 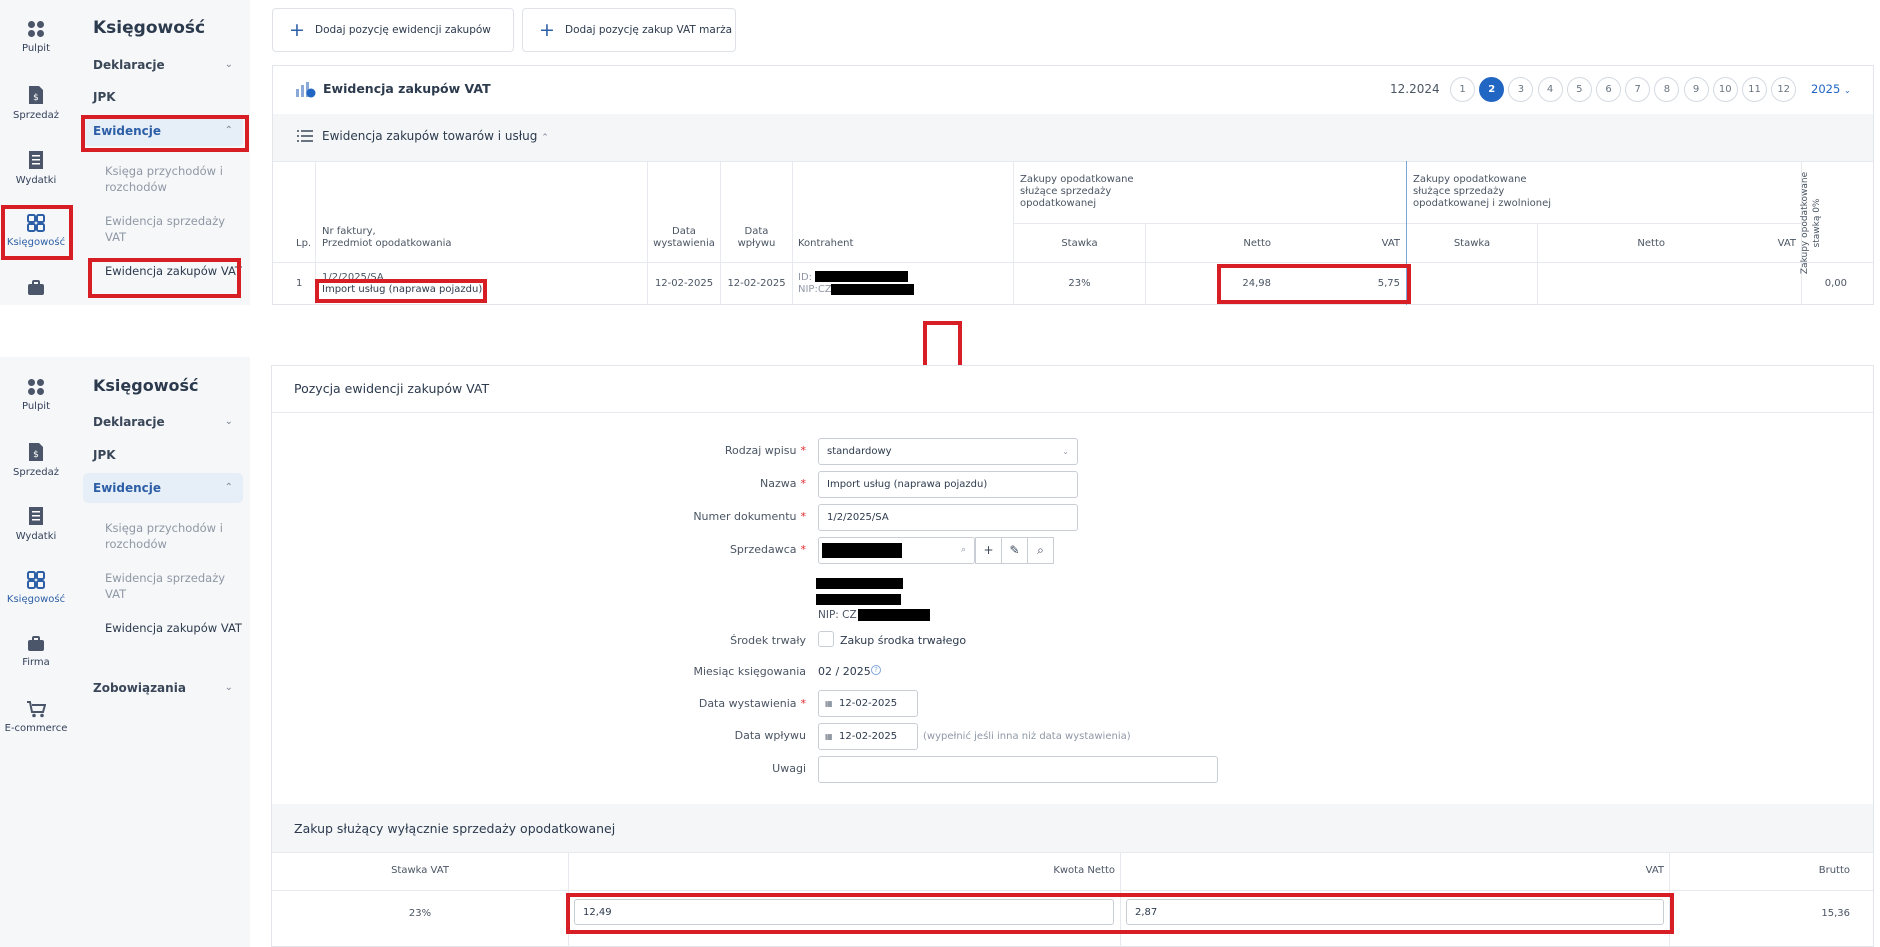 I want to click on rail-pulpit: Pulpit, so click(x=36, y=395).